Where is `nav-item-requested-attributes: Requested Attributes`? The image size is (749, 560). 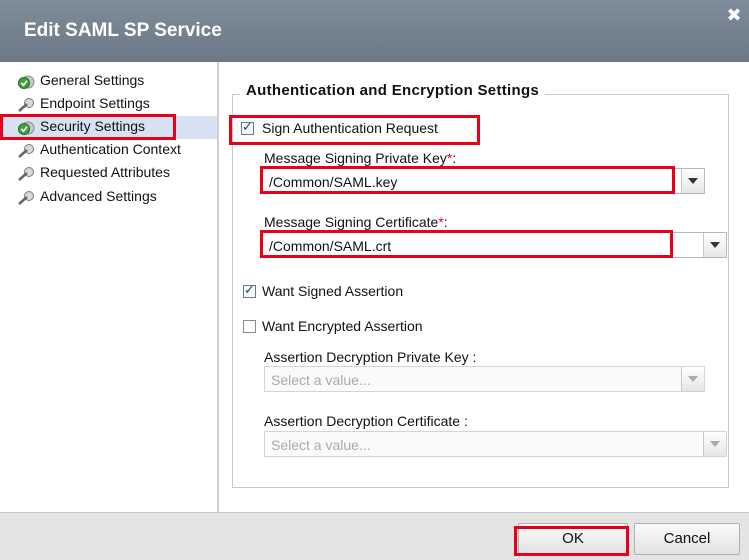 nav-item-requested-attributes: Requested Attributes is located at coordinates (108, 173).